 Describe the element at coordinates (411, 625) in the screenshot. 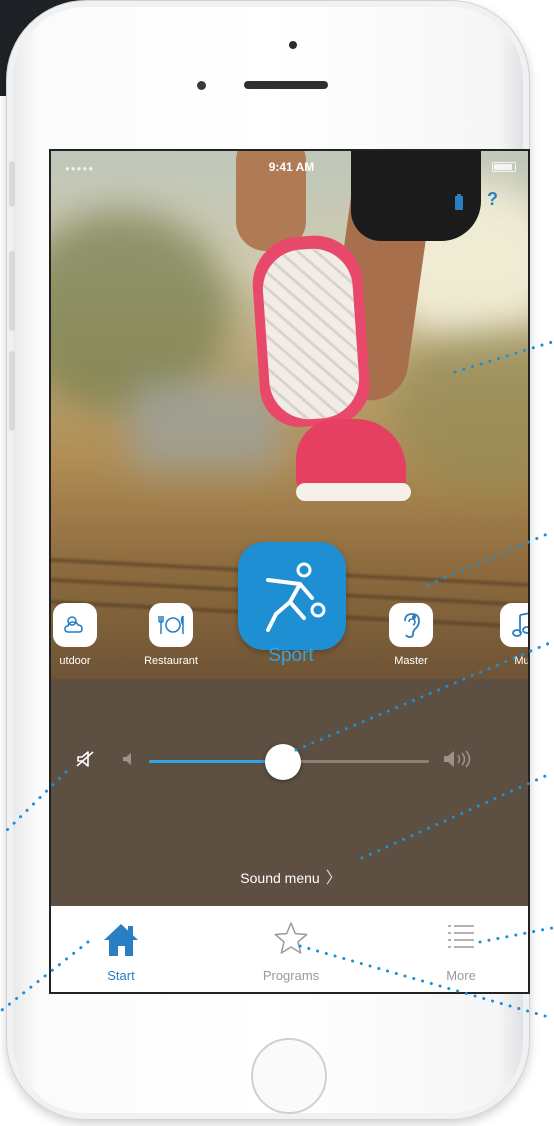

I see `ear-icon` at that location.